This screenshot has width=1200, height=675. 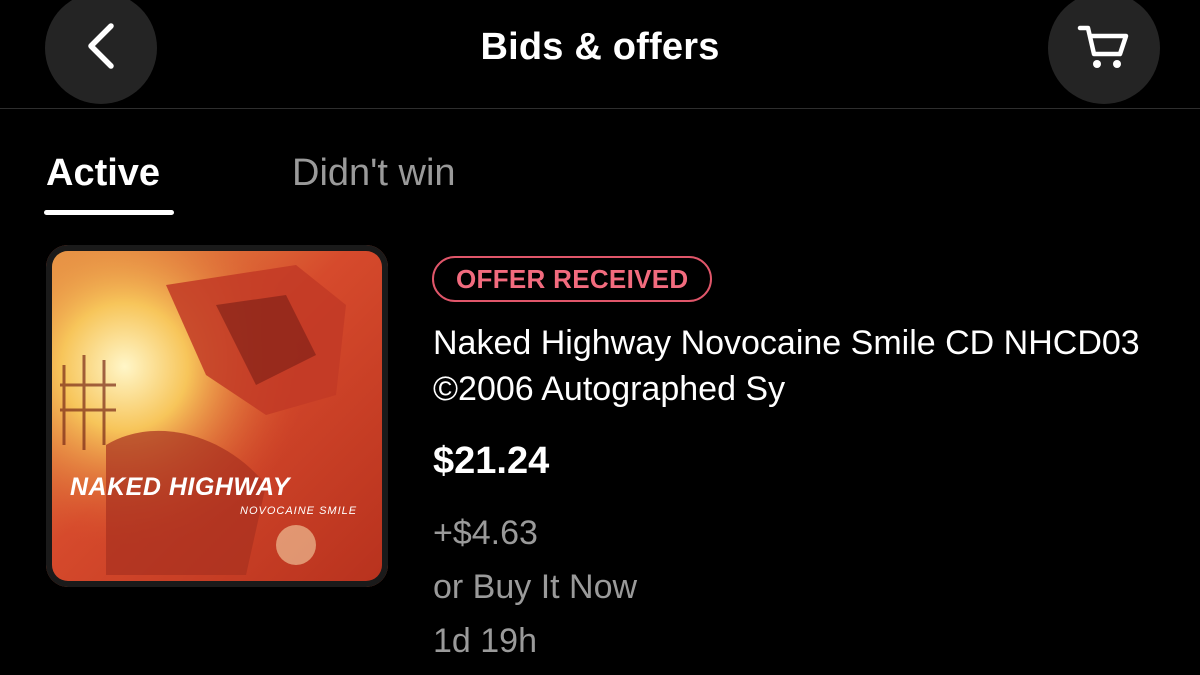 I want to click on item-thumbnail: NAKED HIGHWAY NOVOCAINE SMILE, so click(x=217, y=416).